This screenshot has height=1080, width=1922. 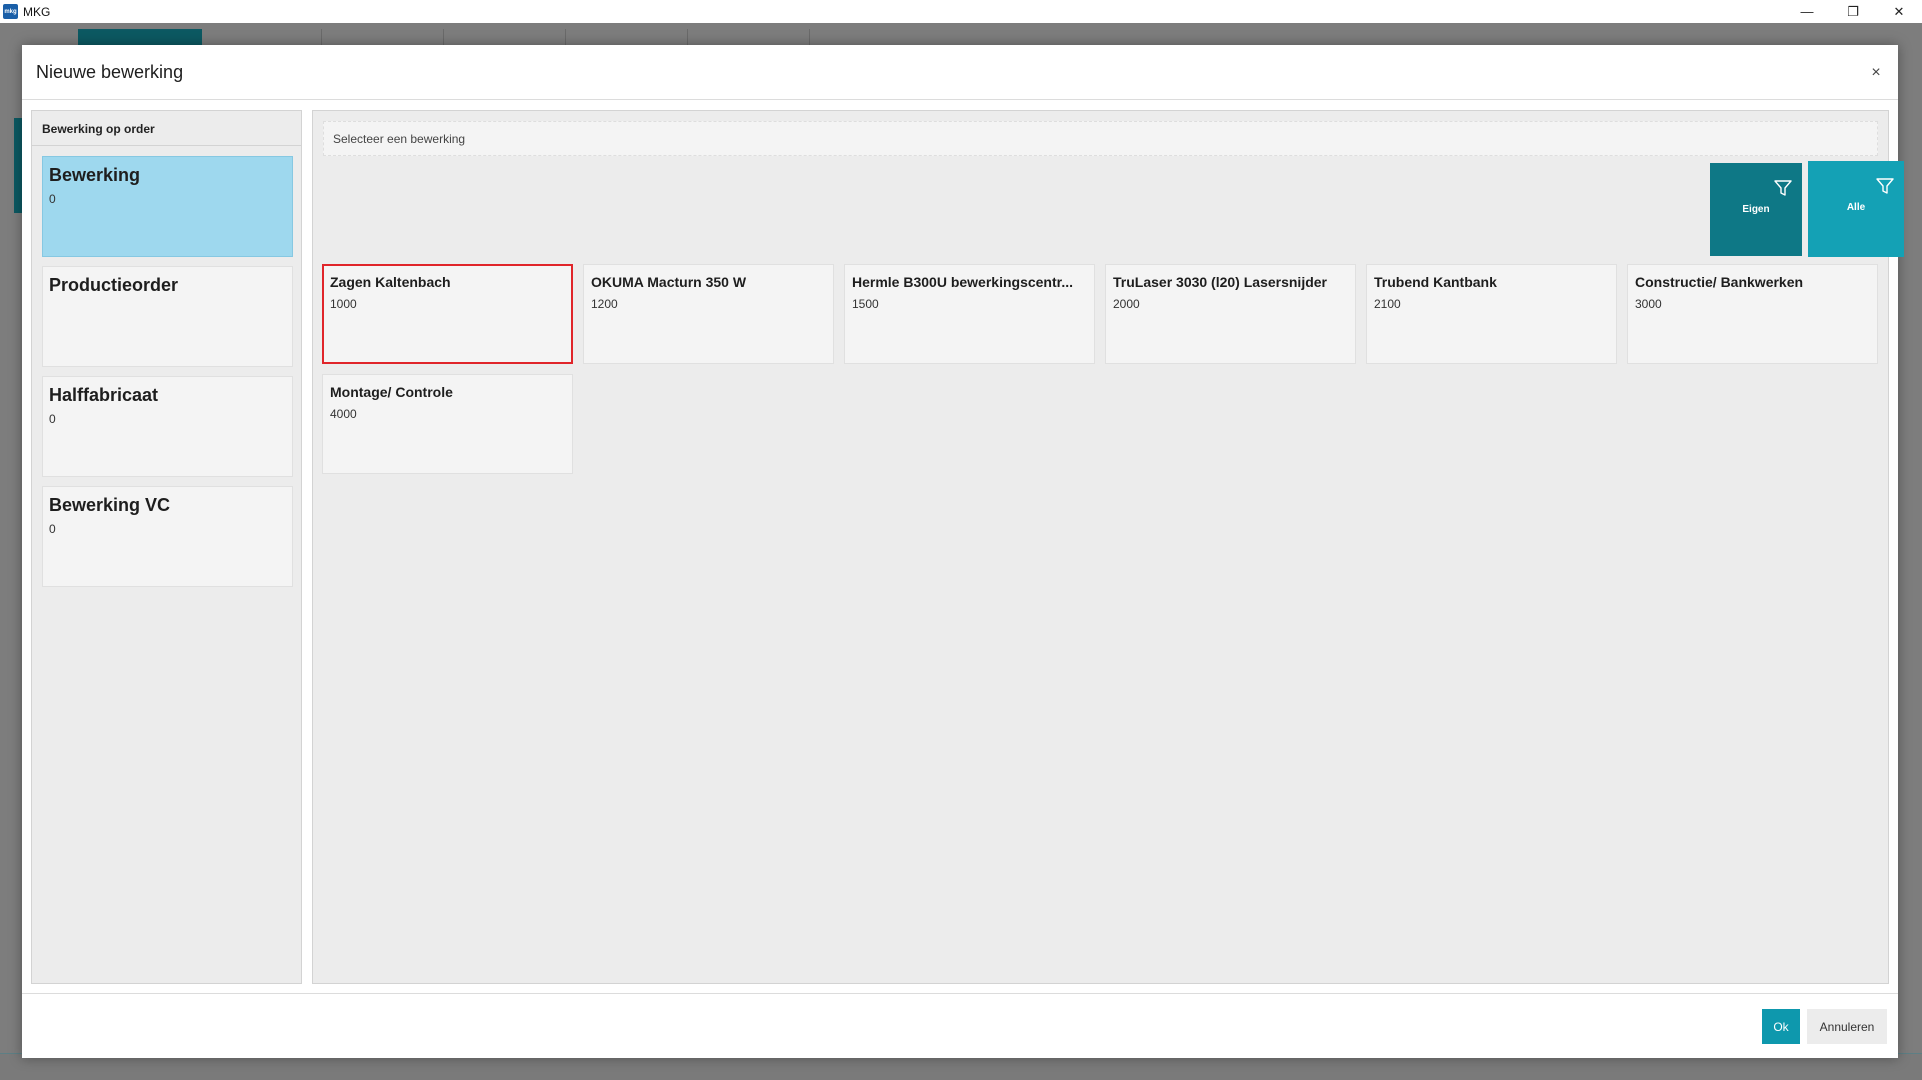 I want to click on operation-card-okuma-macturn: OKUMA Macturn 350 W 1200, so click(x=708, y=314).